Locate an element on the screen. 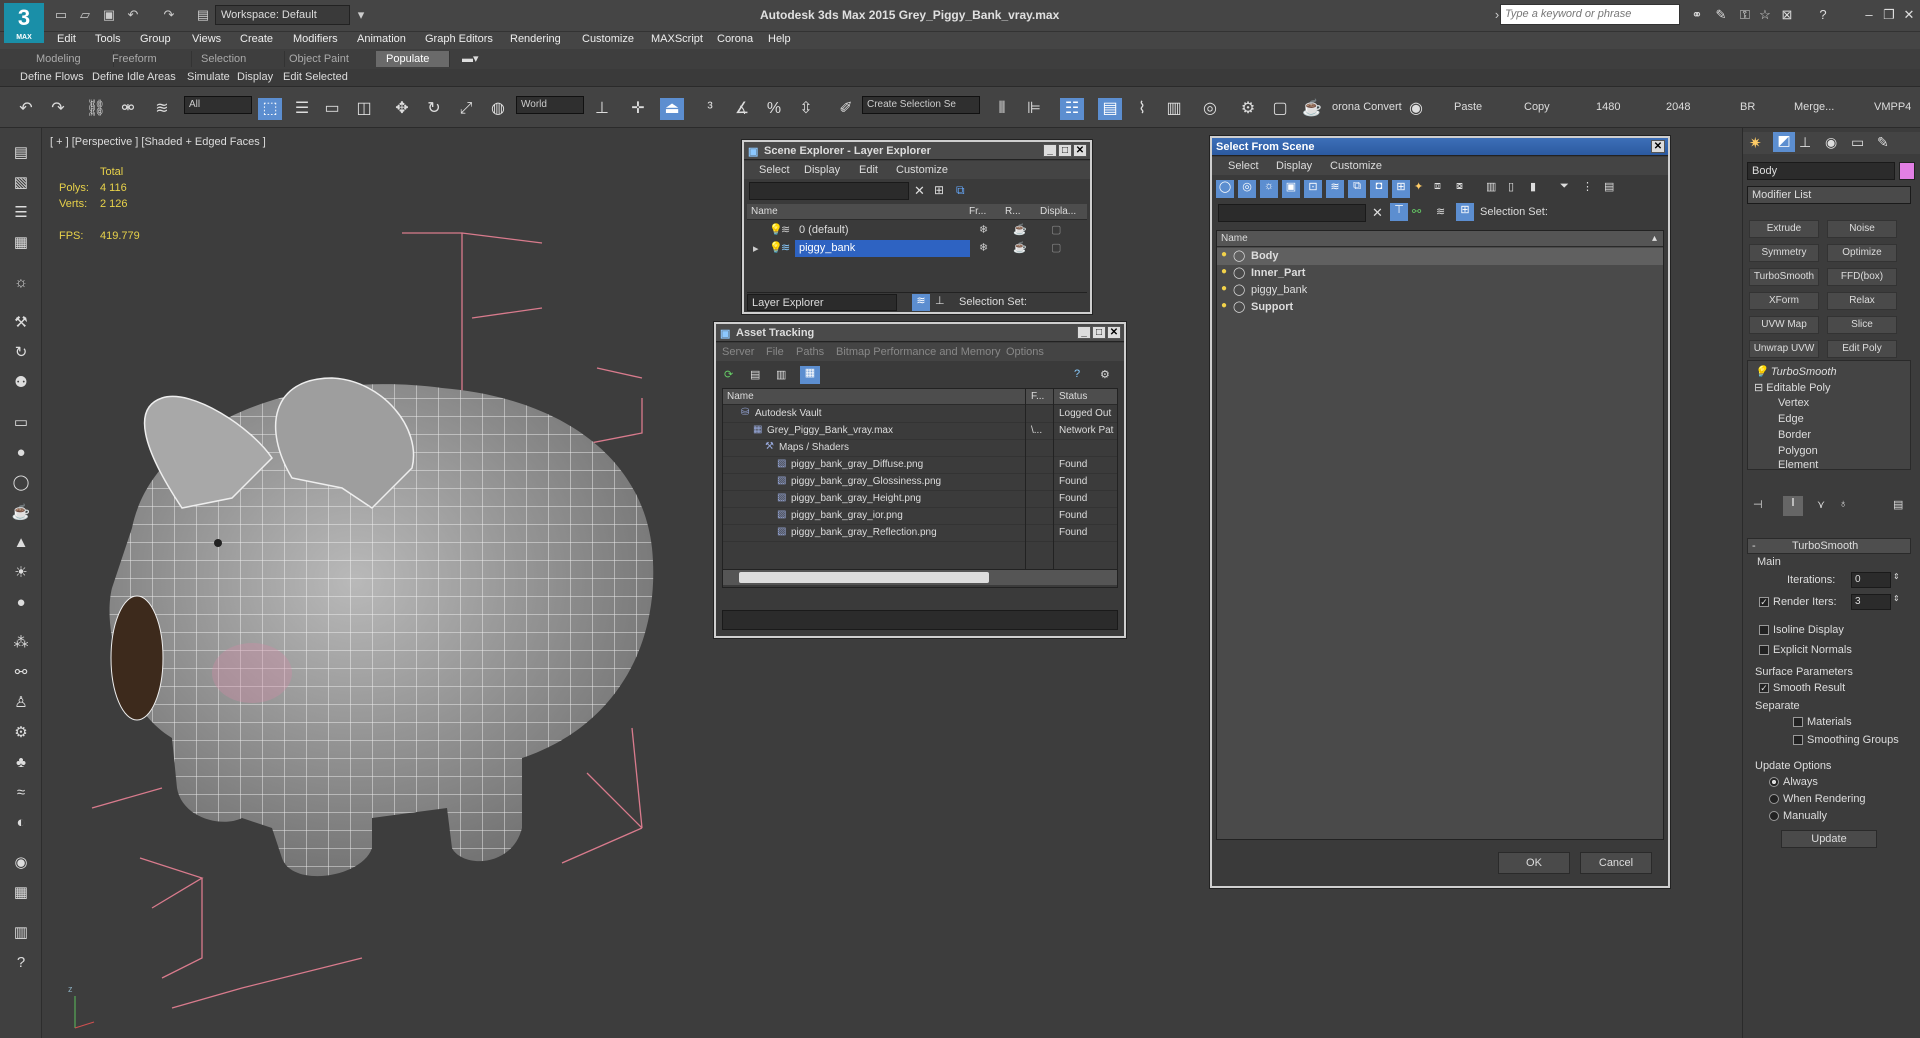 This screenshot has width=1920, height=1038. display-spacewarps-icon: ≋ is located at coordinates (1335, 189).